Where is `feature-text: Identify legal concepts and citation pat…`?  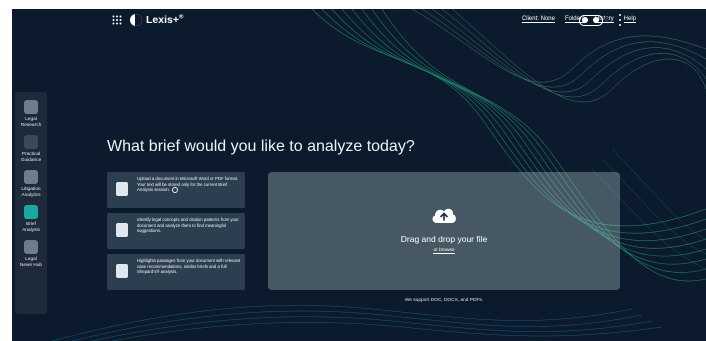
feature-text: Identify legal concepts and citation pat… is located at coordinates (188, 225).